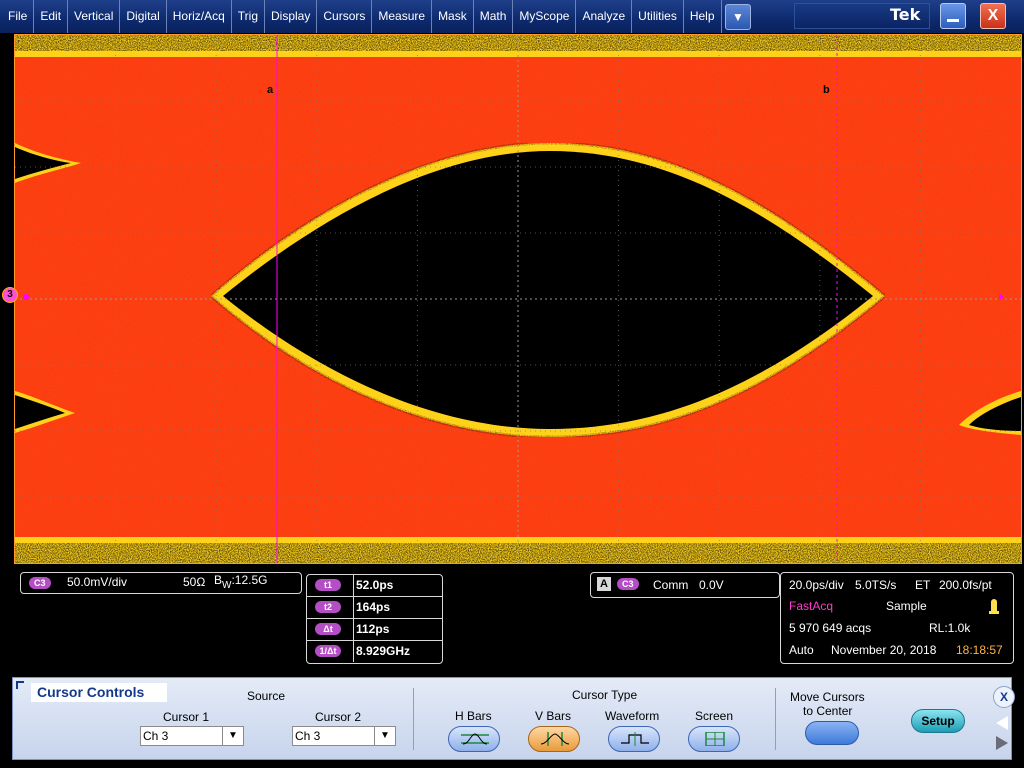 The image size is (1024, 768). I want to click on minimize-button, so click(953, 16).